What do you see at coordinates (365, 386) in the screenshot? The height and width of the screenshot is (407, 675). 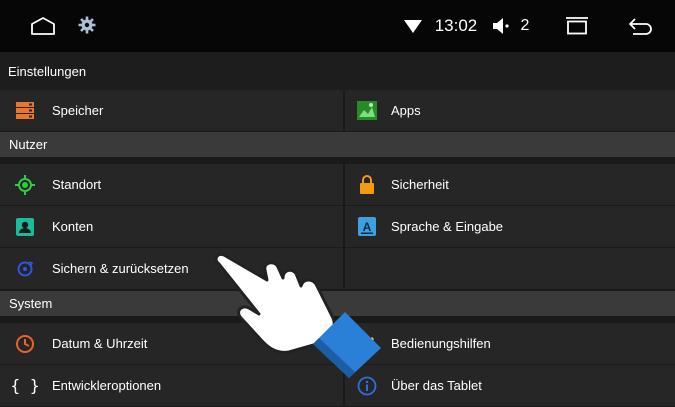 I see `info-icon` at bounding box center [365, 386].